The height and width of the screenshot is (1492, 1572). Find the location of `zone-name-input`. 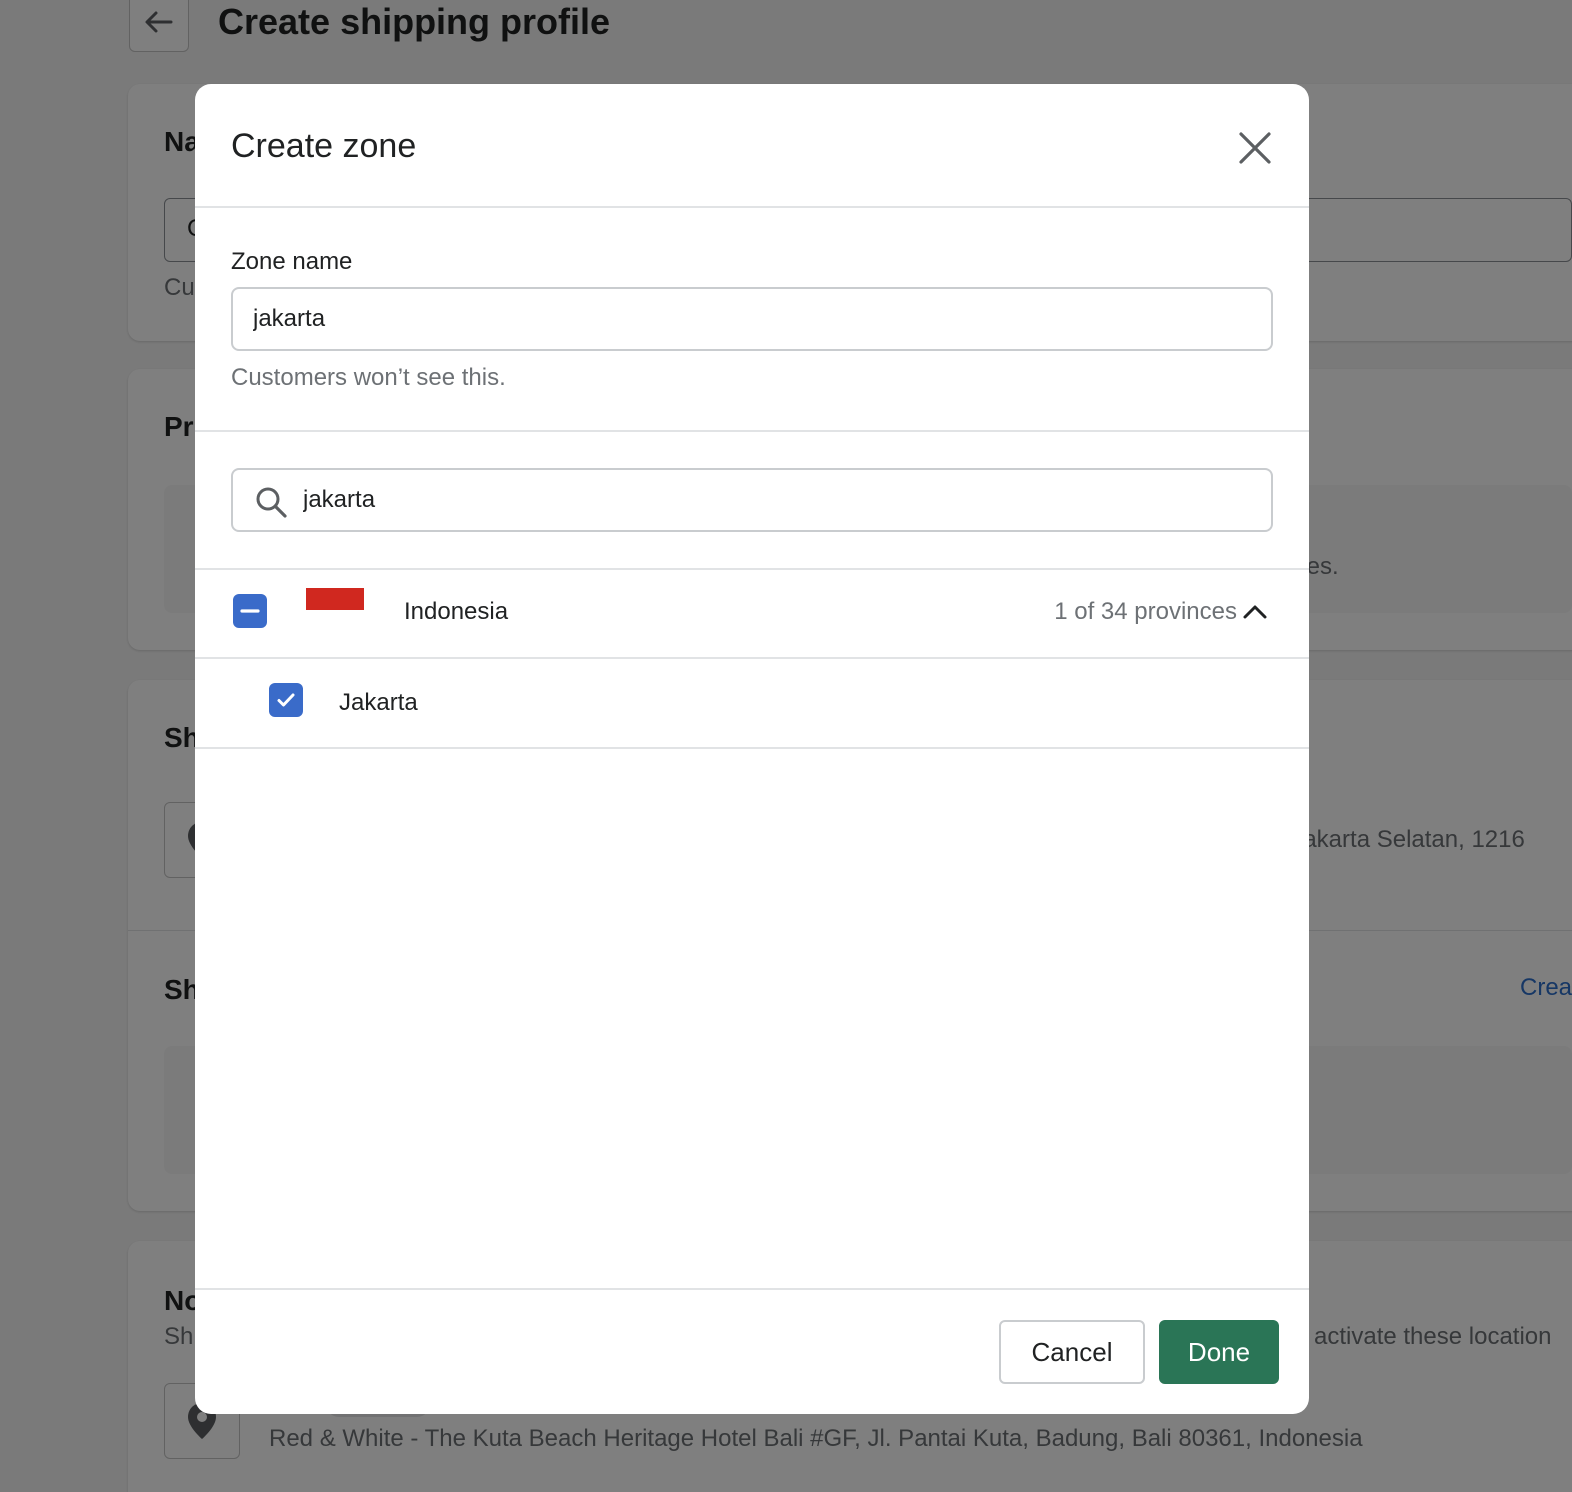

zone-name-input is located at coordinates (752, 319).